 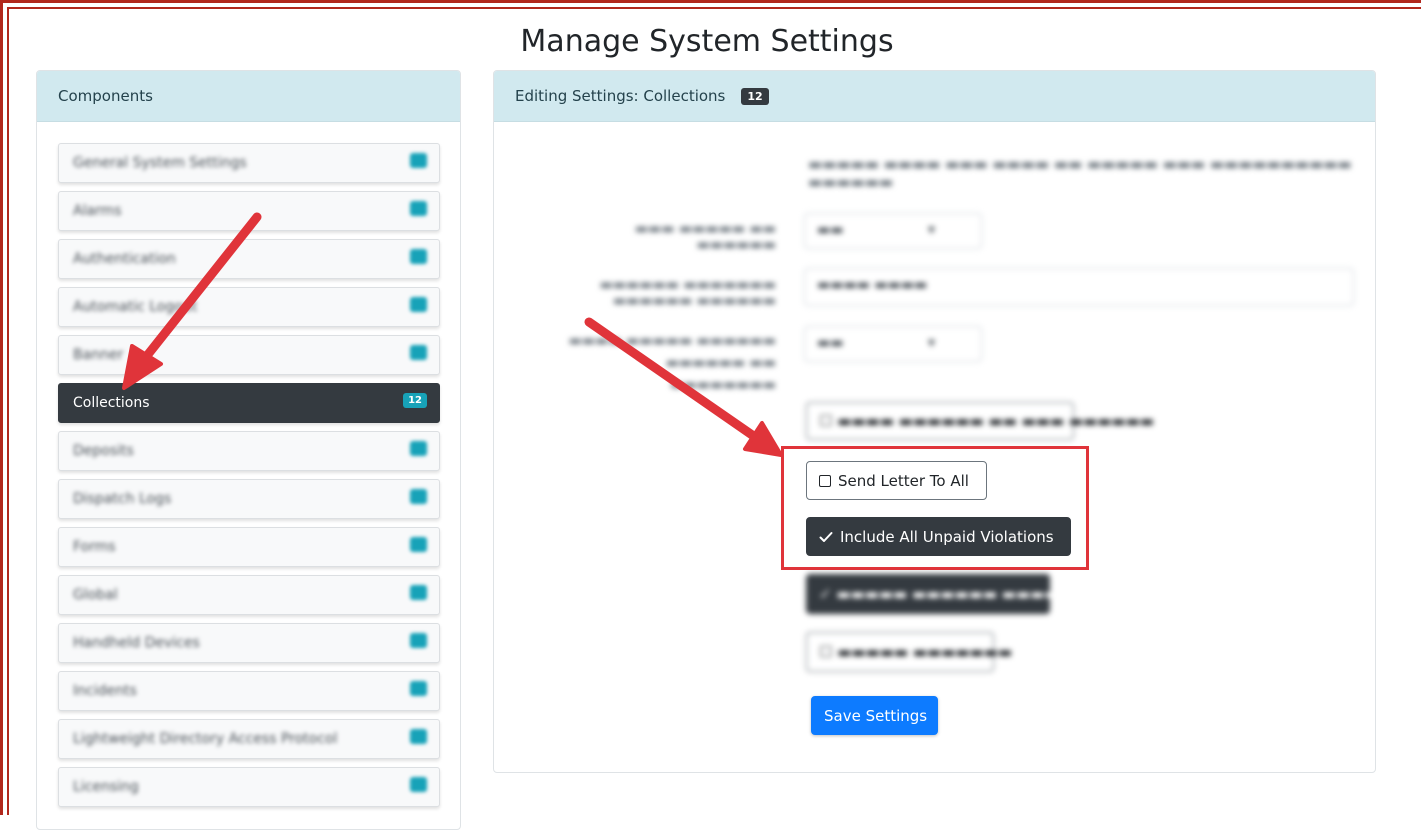 What do you see at coordinates (452, 334) in the screenshot?
I see `annotation-arrows` at bounding box center [452, 334].